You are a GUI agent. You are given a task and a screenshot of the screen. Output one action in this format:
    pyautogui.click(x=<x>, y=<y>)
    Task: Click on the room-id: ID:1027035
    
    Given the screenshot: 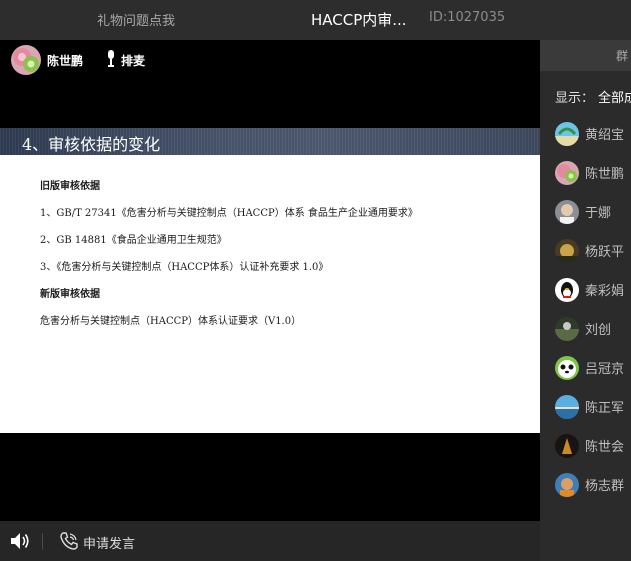 What is the action you would take?
    pyautogui.click(x=467, y=17)
    